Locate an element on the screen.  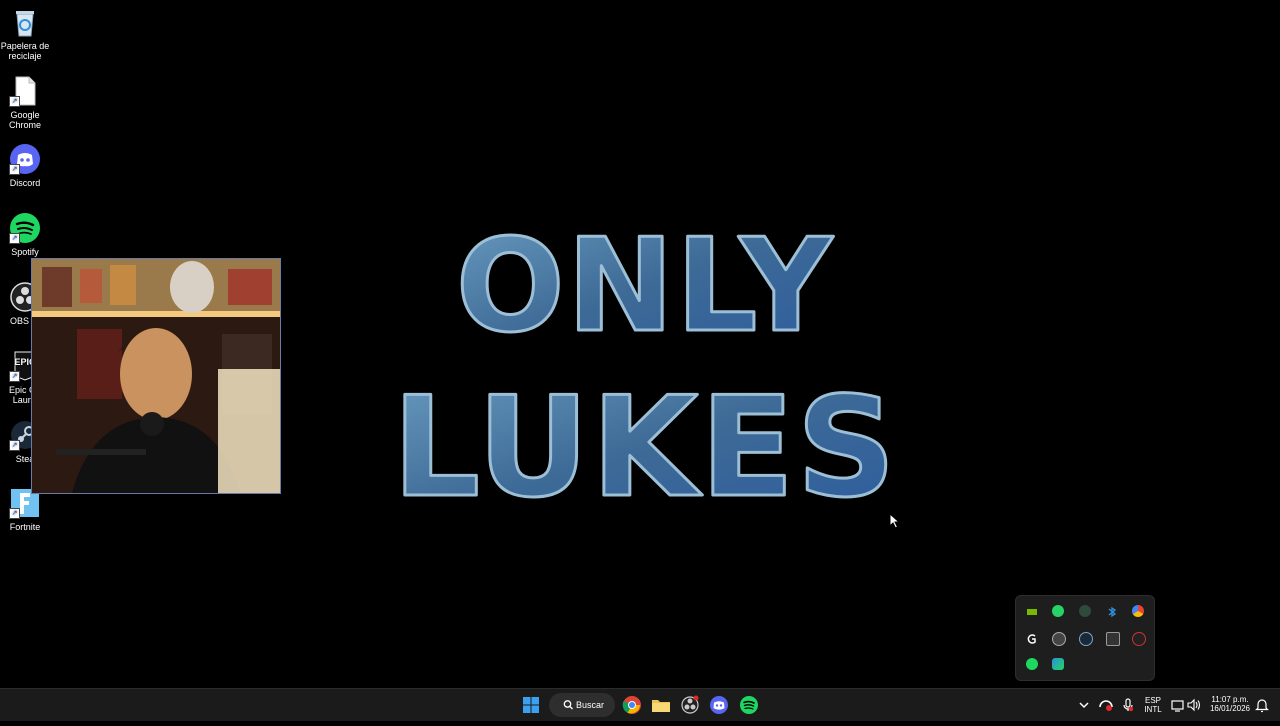
desktop-icon-label: Discord is located at coordinates (25, 183).